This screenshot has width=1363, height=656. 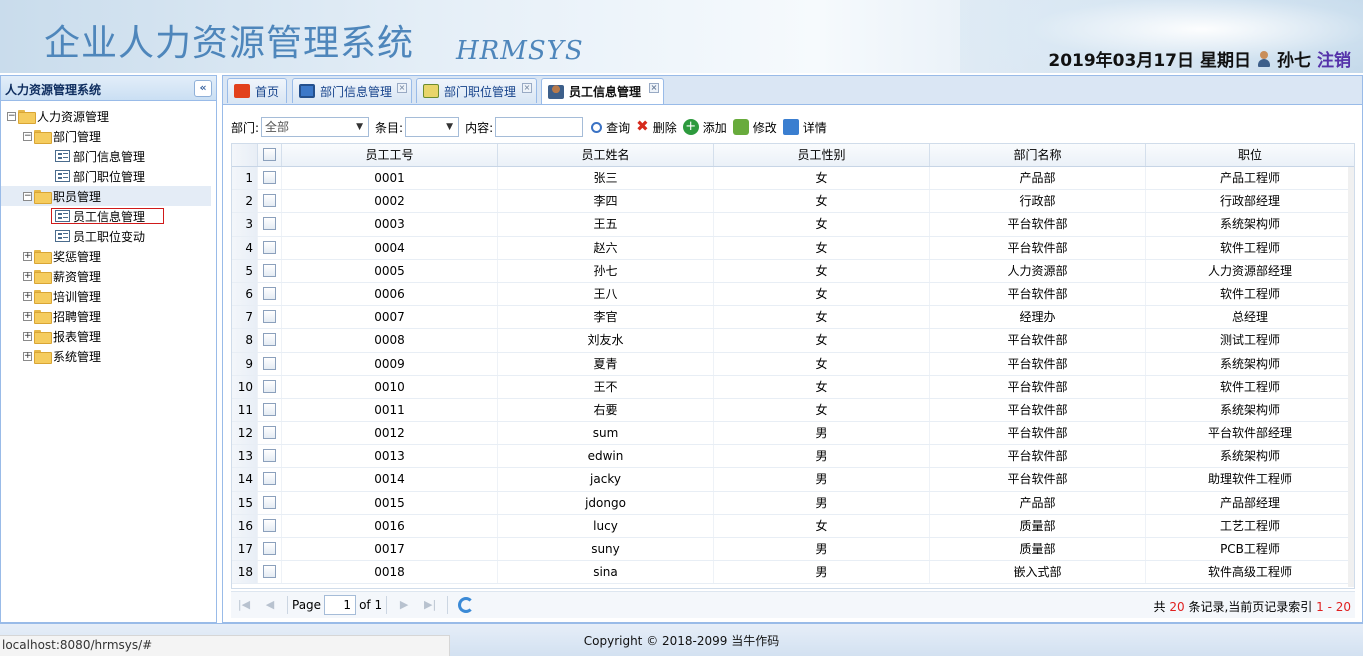 What do you see at coordinates (106, 196) in the screenshot?
I see `tree-item-staff-mgmt: − 职员管理` at bounding box center [106, 196].